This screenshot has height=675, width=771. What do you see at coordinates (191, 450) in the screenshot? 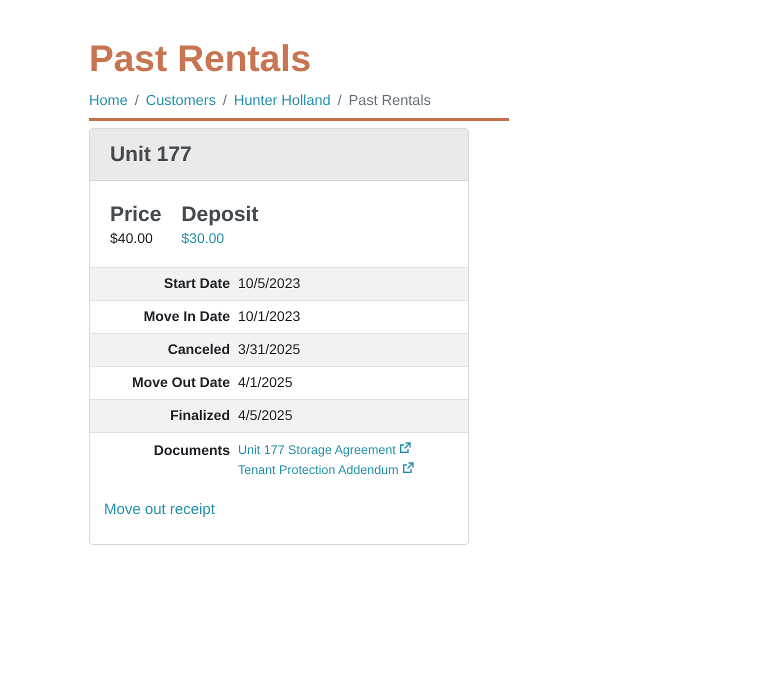
I see `detail-label: Documents` at bounding box center [191, 450].